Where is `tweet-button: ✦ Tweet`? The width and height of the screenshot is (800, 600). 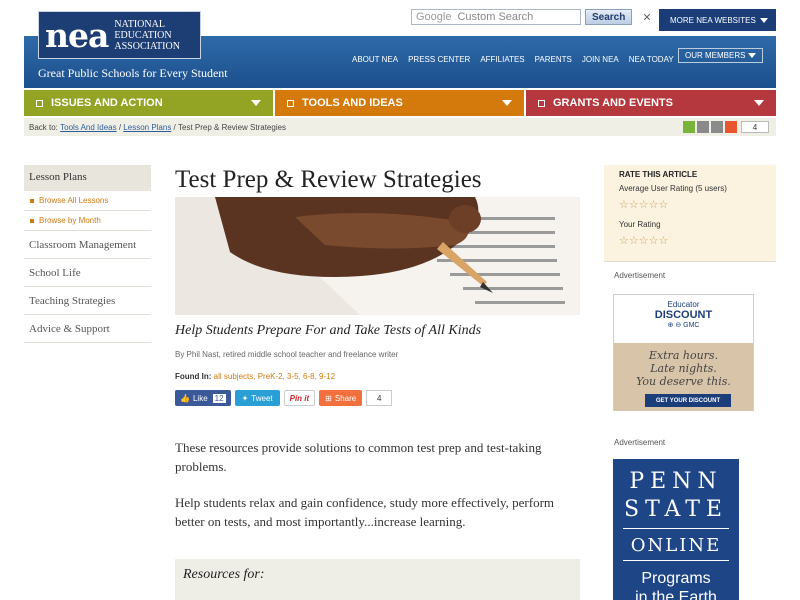
tweet-button: ✦ Tweet is located at coordinates (257, 398).